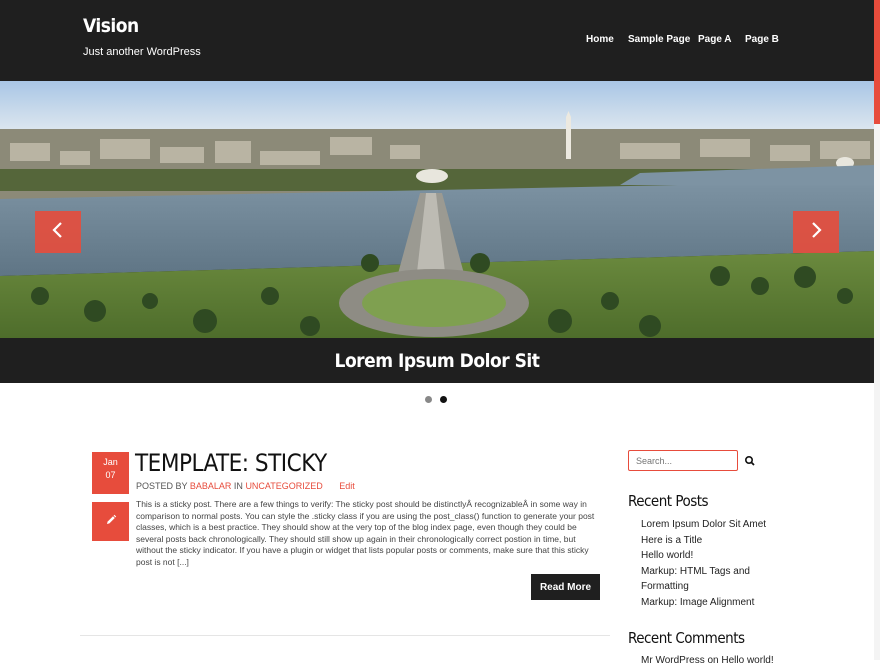 The width and height of the screenshot is (880, 666). Describe the element at coordinates (347, 486) in the screenshot. I see `post-edit-link: Edit` at that location.